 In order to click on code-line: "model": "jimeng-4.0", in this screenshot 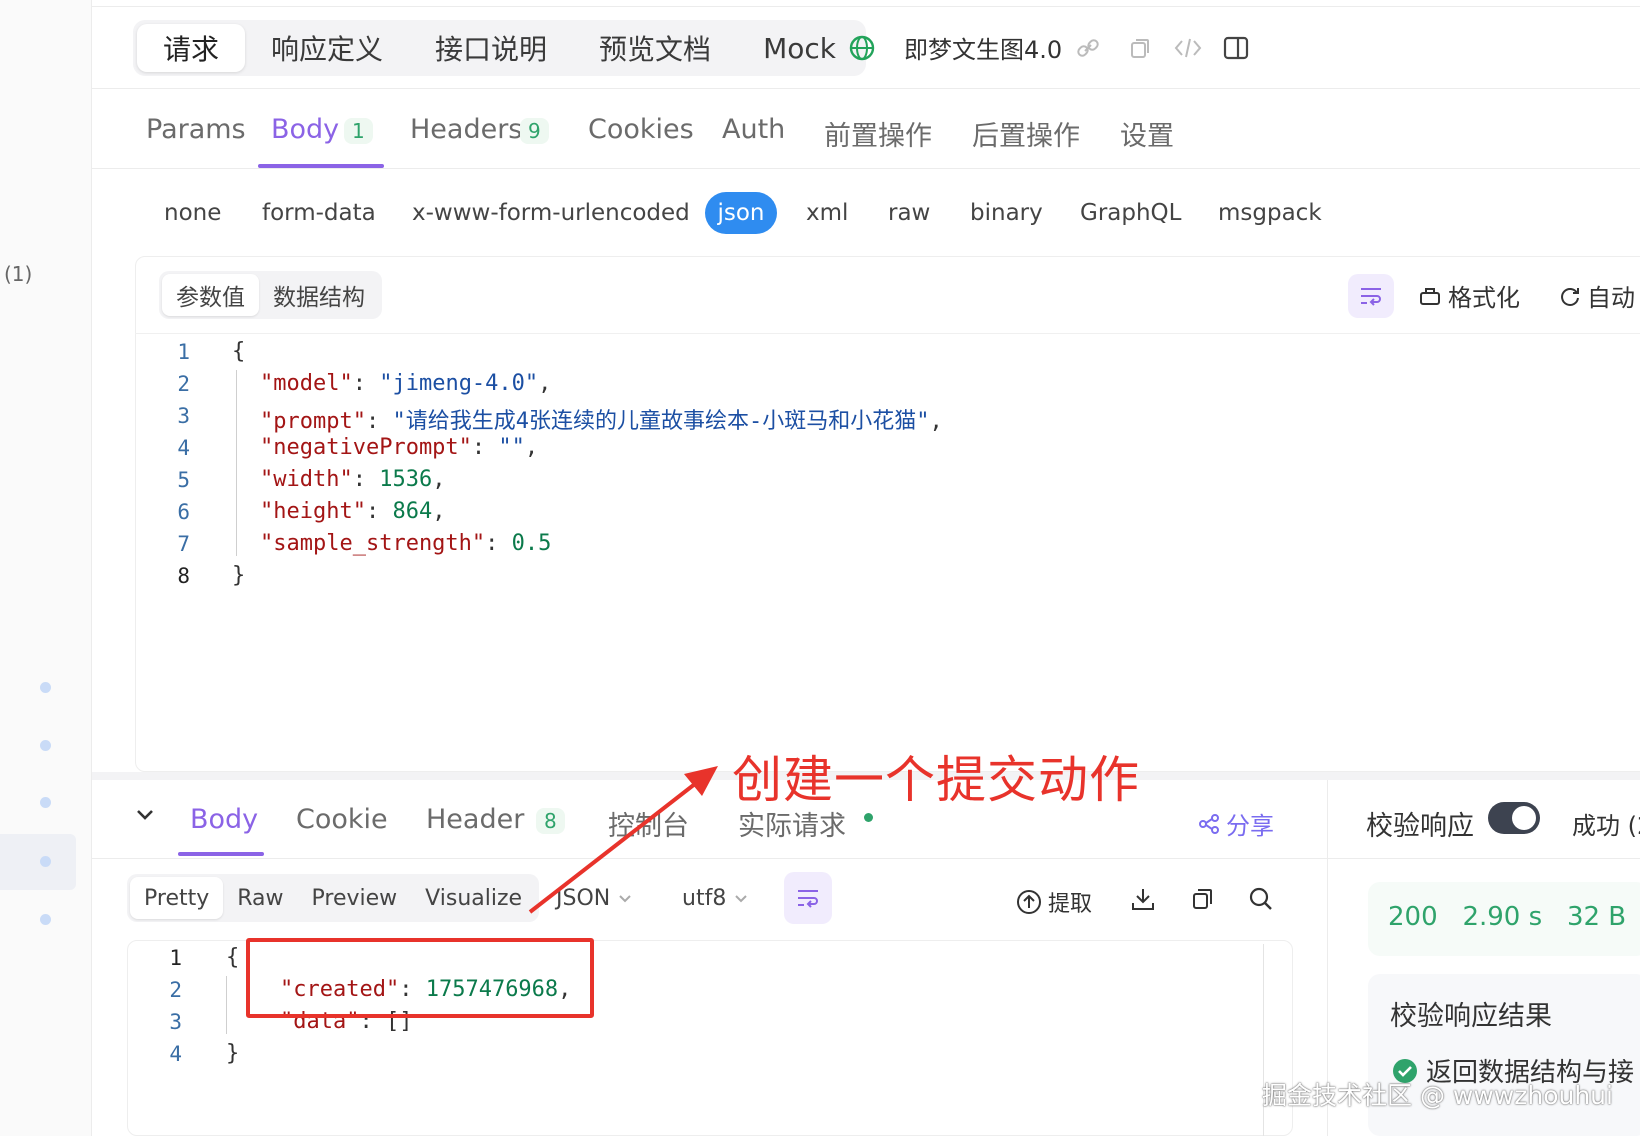, I will do `click(405, 383)`.